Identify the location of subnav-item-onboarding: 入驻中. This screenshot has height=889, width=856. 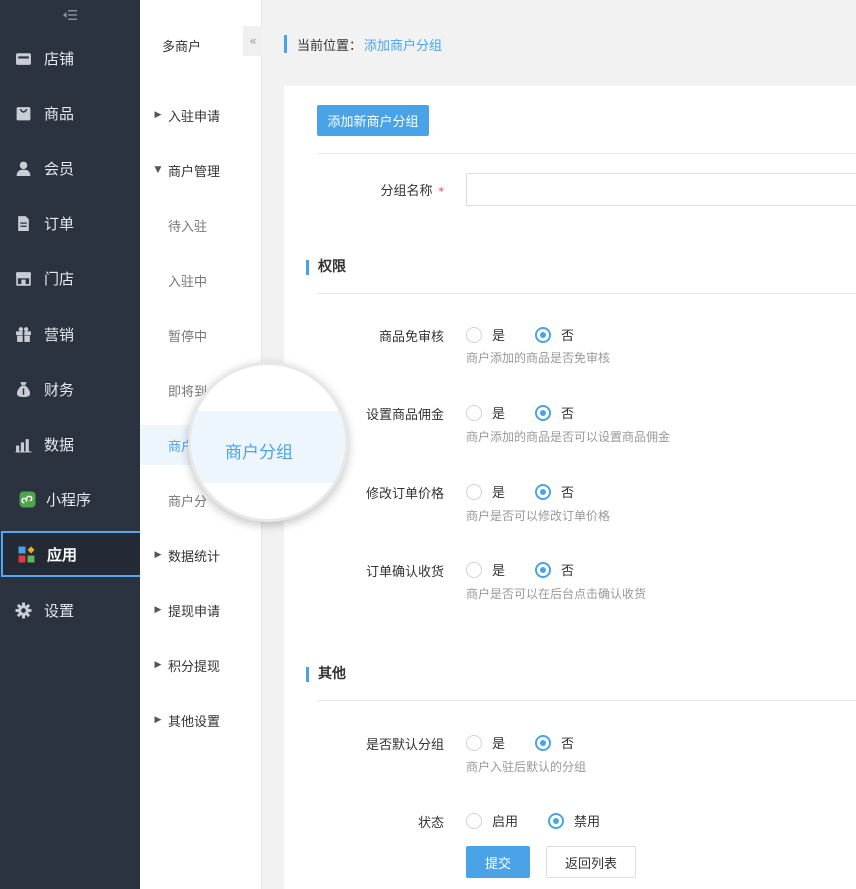
(200, 280).